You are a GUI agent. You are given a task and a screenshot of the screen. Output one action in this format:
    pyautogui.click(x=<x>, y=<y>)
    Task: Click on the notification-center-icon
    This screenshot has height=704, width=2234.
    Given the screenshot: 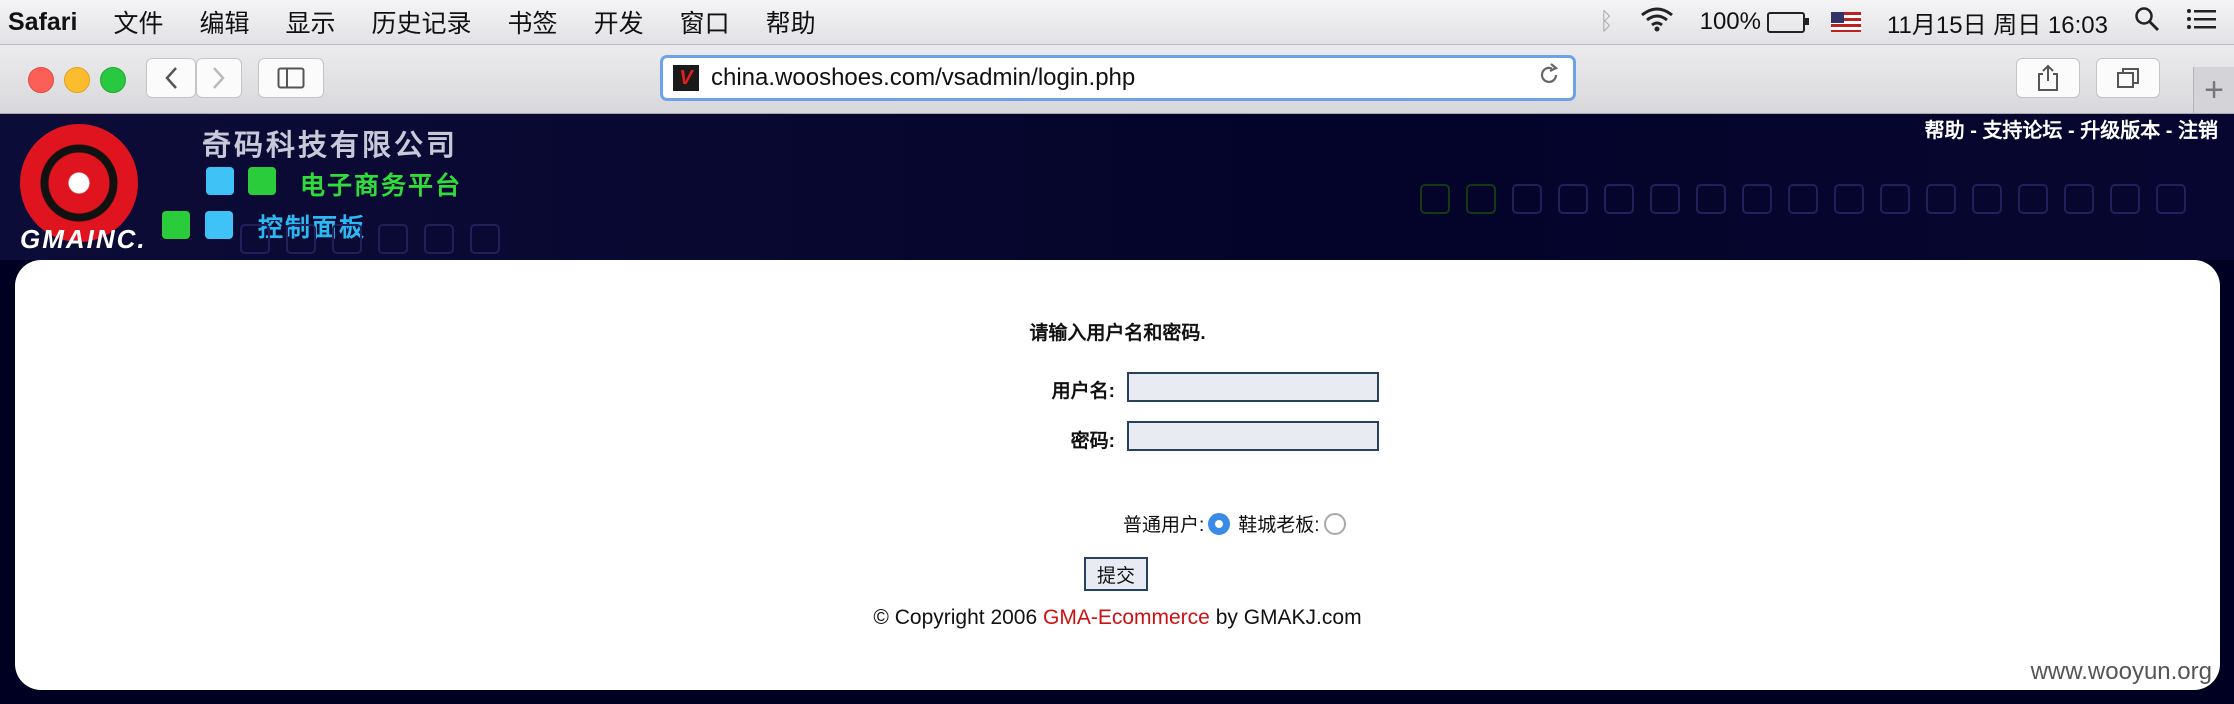 What is the action you would take?
    pyautogui.click(x=2201, y=22)
    